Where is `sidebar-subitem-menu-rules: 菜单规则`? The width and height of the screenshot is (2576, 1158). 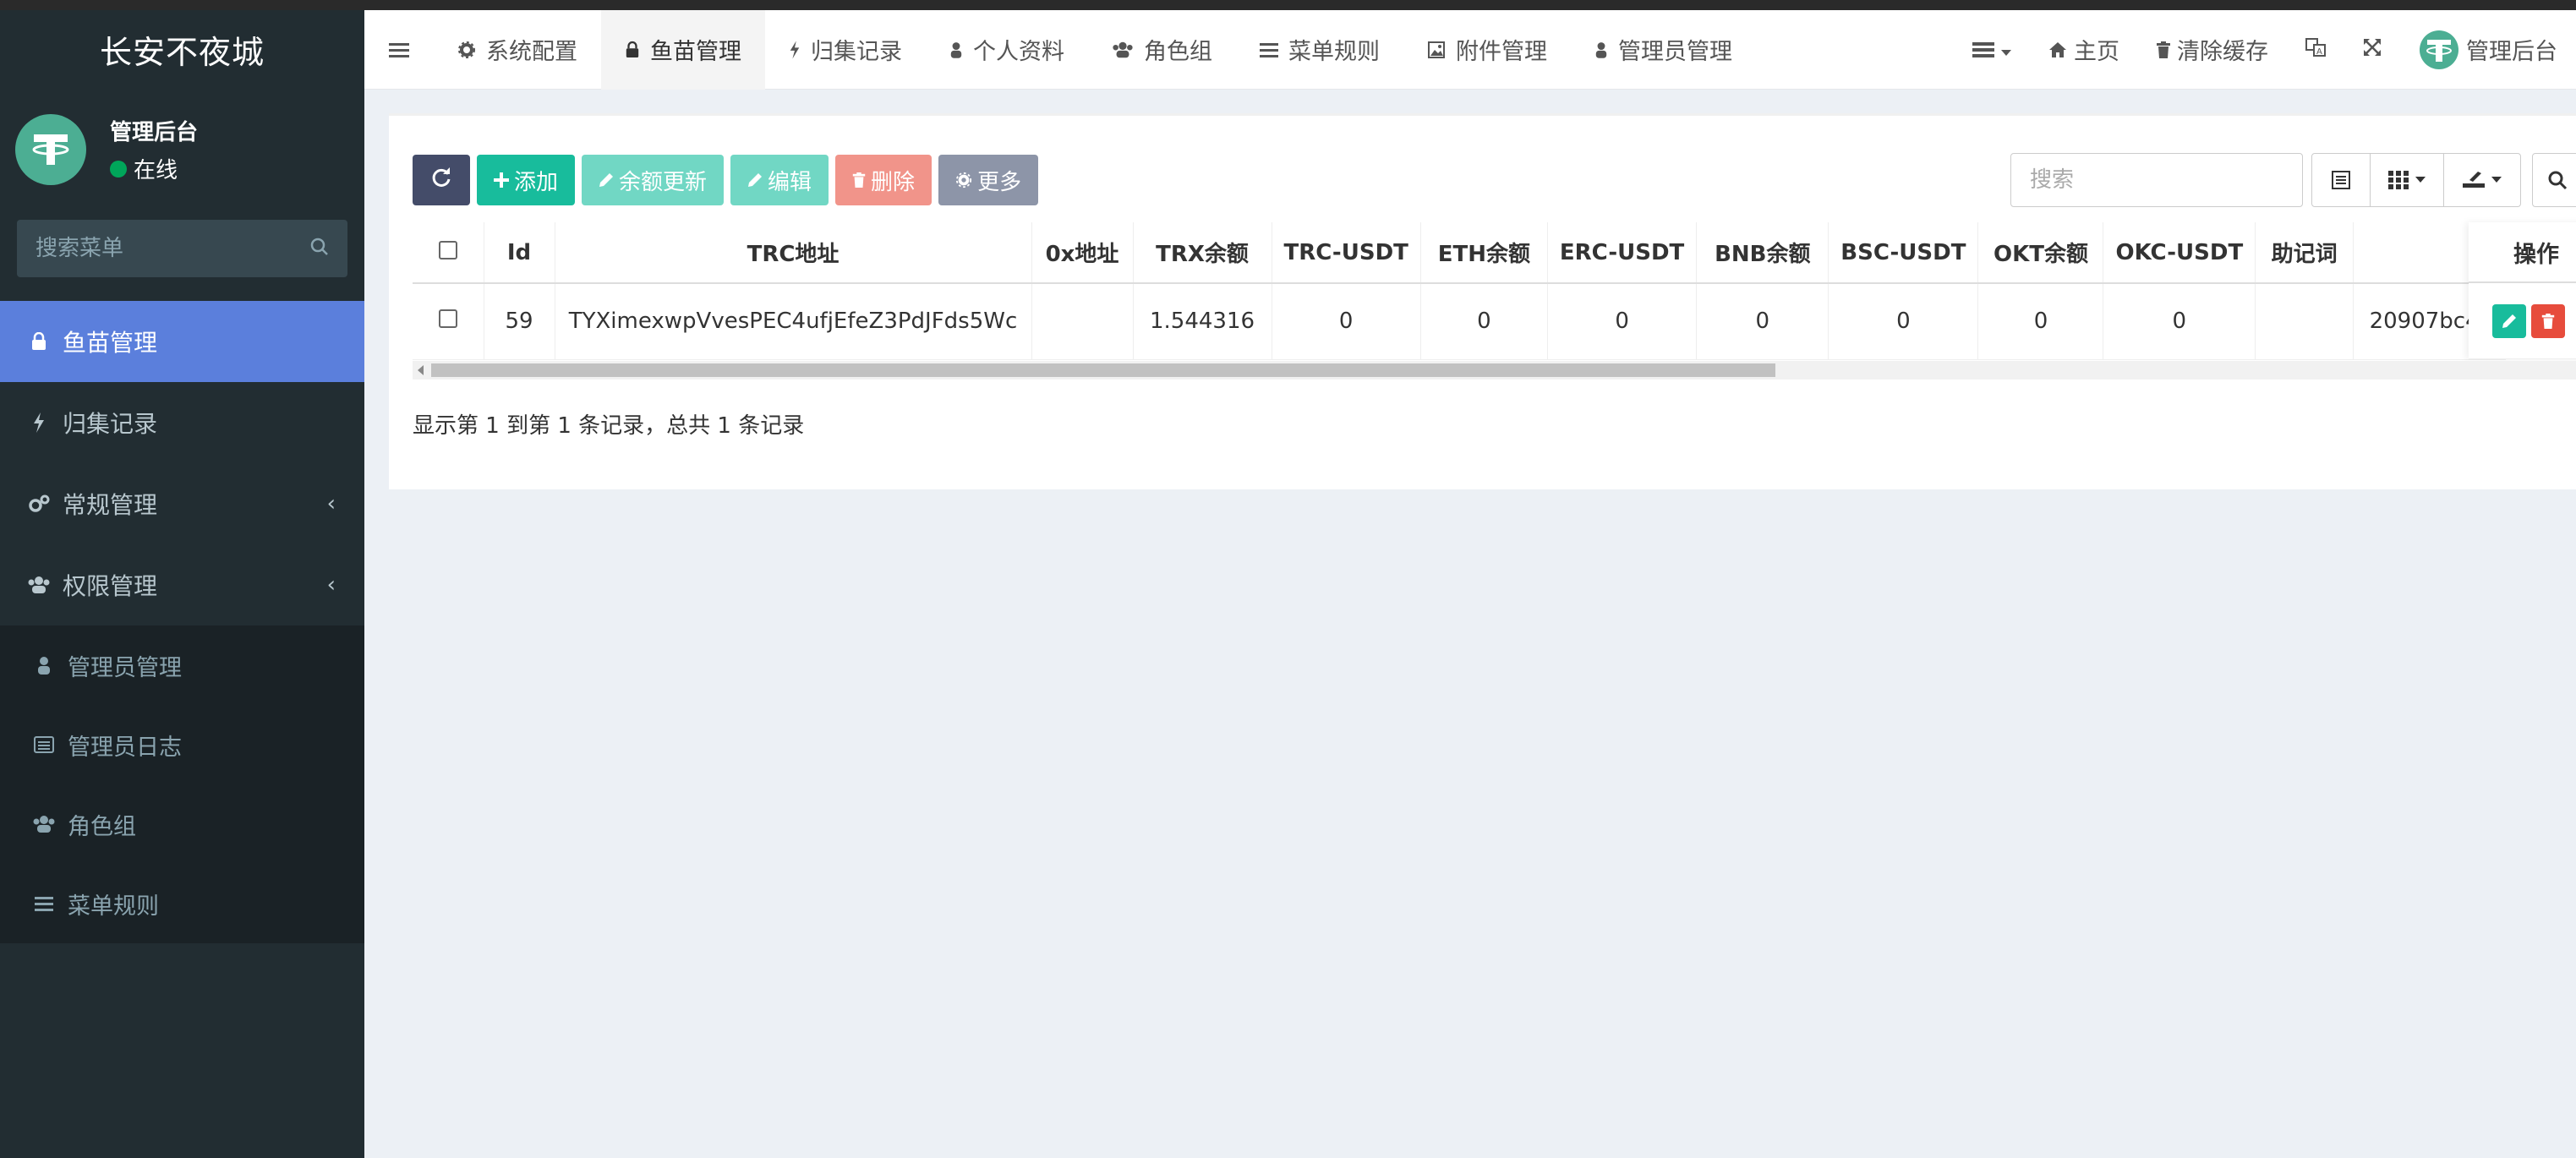 sidebar-subitem-menu-rules: 菜单规则 is located at coordinates (182, 904).